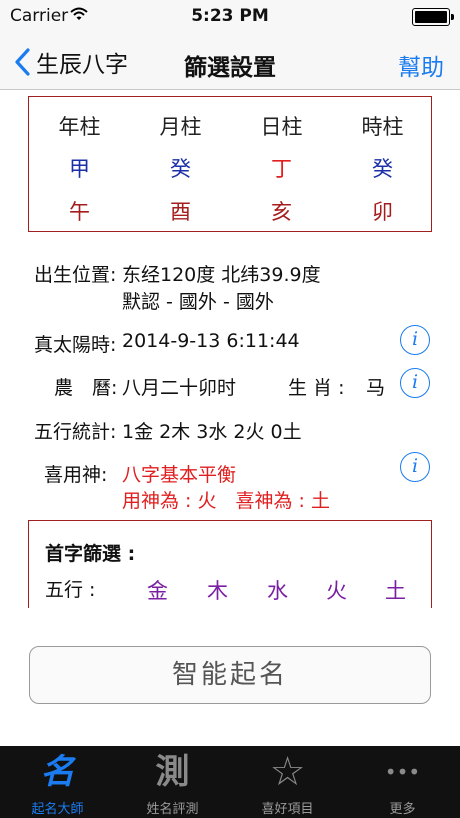 The height and width of the screenshot is (818, 460). I want to click on tab-more: ••• 更多, so click(402, 782).